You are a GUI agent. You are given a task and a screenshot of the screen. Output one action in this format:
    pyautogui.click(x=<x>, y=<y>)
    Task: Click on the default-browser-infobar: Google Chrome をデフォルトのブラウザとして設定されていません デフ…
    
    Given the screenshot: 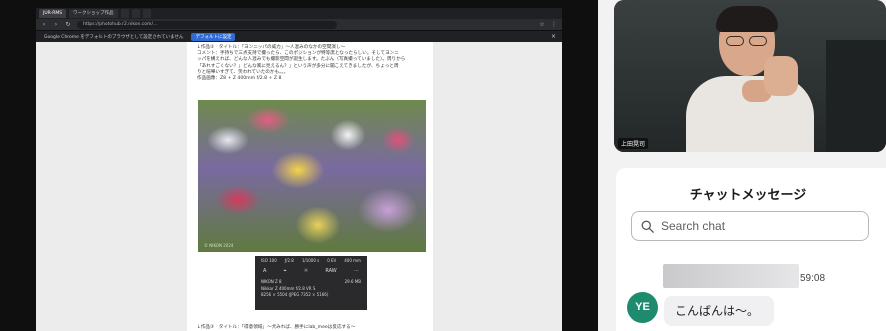 What is the action you would take?
    pyautogui.click(x=299, y=36)
    